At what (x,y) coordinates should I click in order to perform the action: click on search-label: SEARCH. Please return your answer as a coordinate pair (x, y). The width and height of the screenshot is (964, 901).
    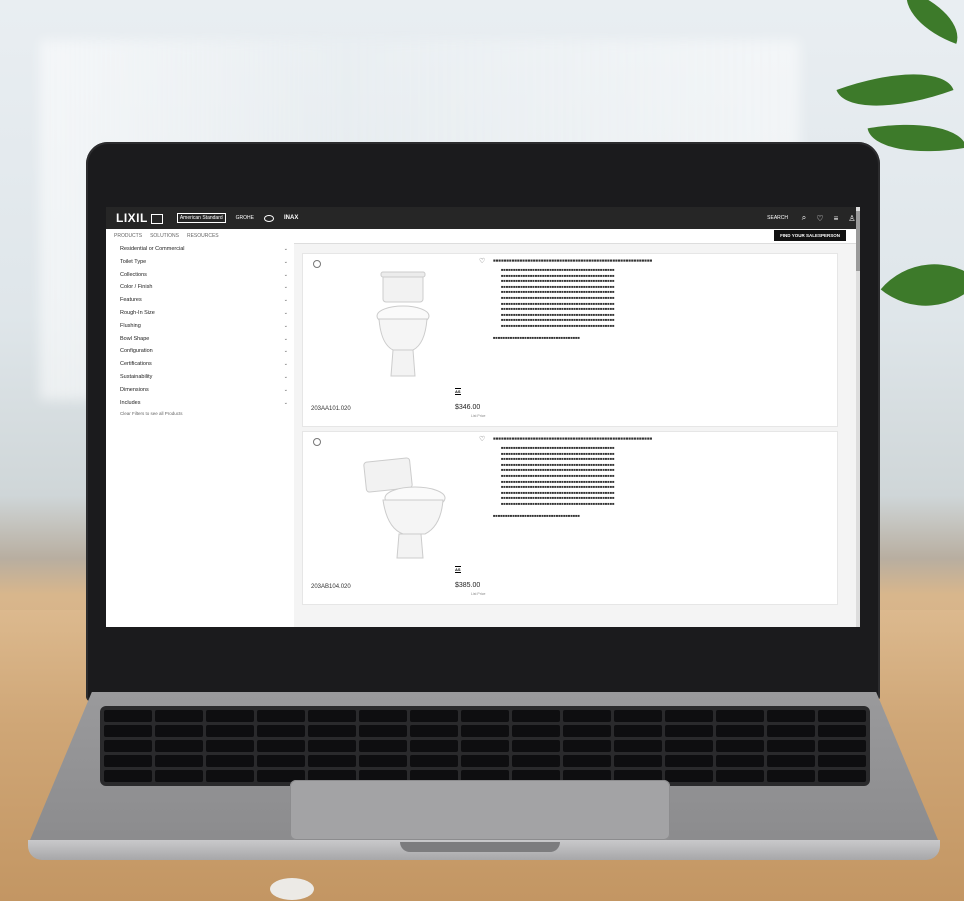
    Looking at the image, I should click on (777, 218).